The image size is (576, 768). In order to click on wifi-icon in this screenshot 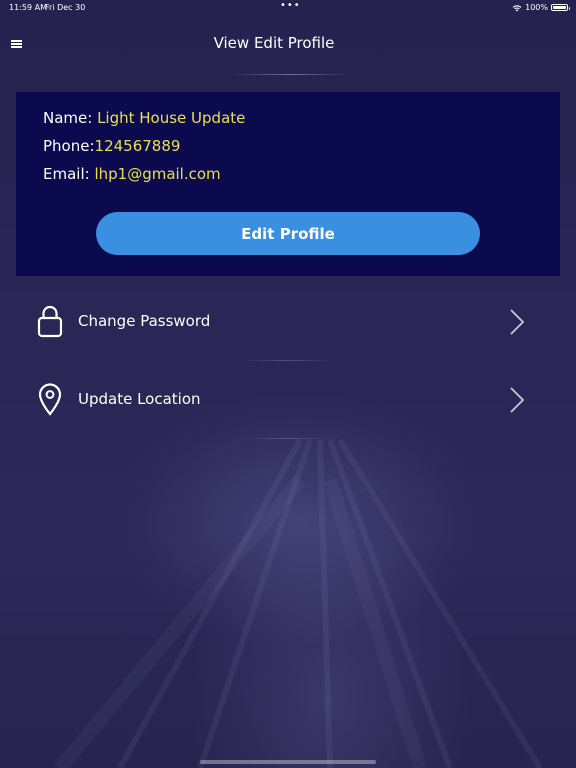, I will do `click(517, 7)`.